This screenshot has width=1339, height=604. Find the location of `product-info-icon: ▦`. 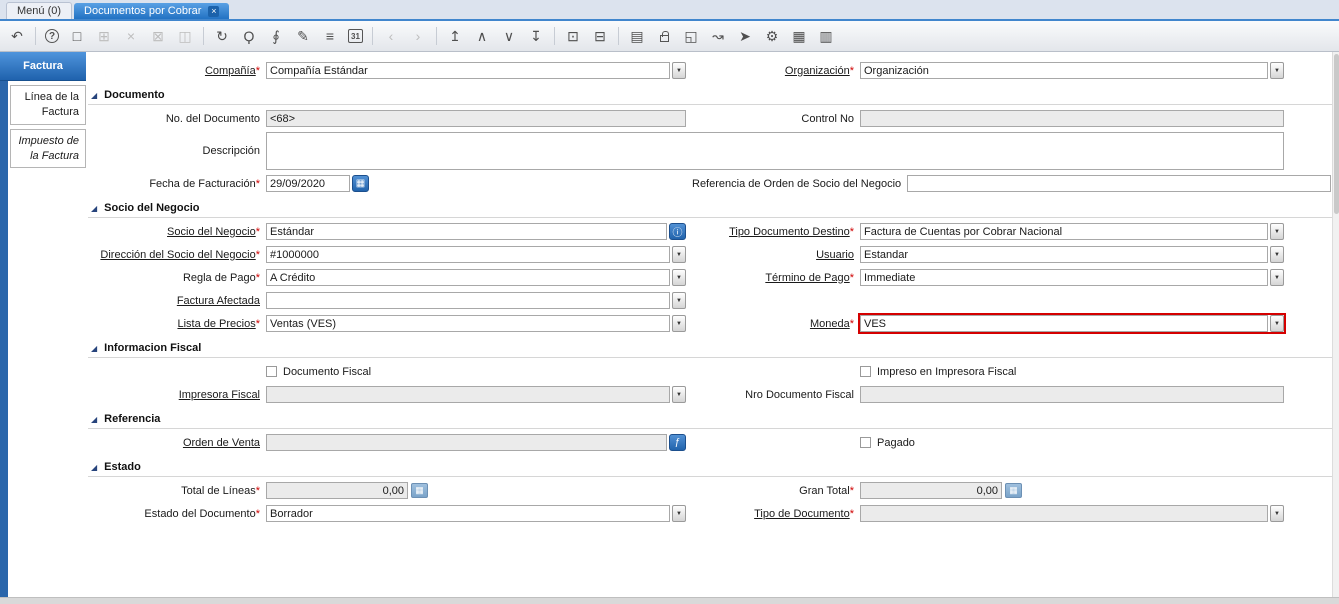

product-info-icon: ▦ is located at coordinates (799, 36).